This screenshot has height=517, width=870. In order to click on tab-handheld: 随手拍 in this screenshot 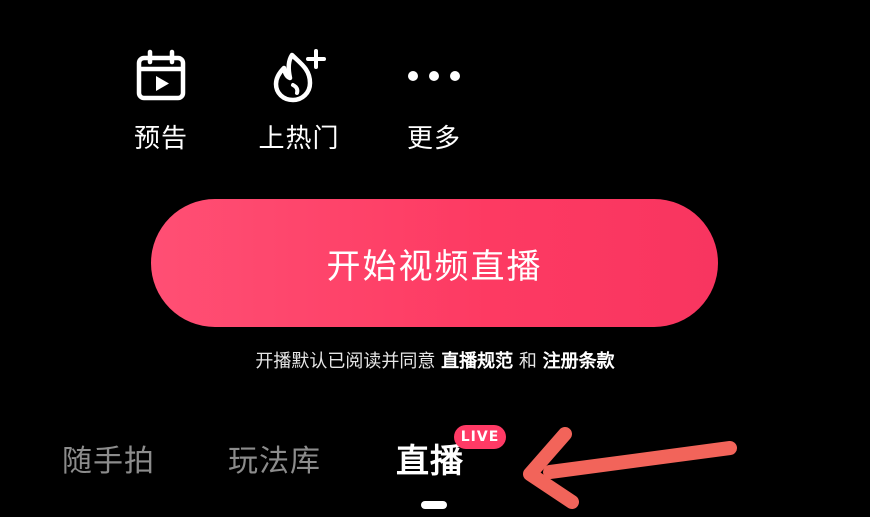, I will do `click(108, 458)`.